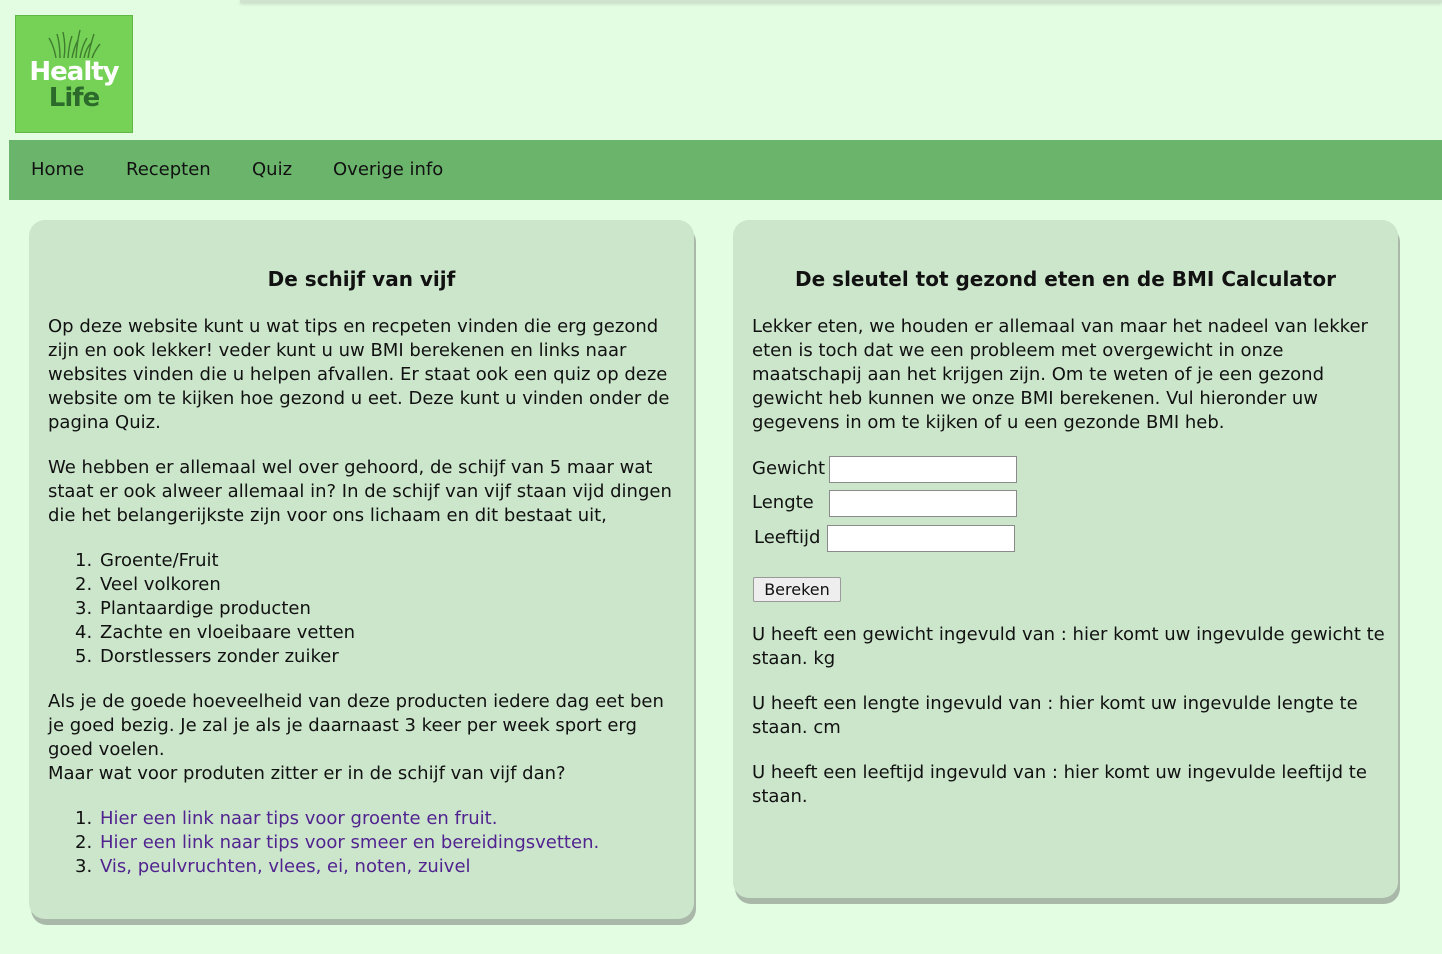 The height and width of the screenshot is (954, 1442). What do you see at coordinates (797, 589) in the screenshot?
I see `bereken-button: Bereken` at bounding box center [797, 589].